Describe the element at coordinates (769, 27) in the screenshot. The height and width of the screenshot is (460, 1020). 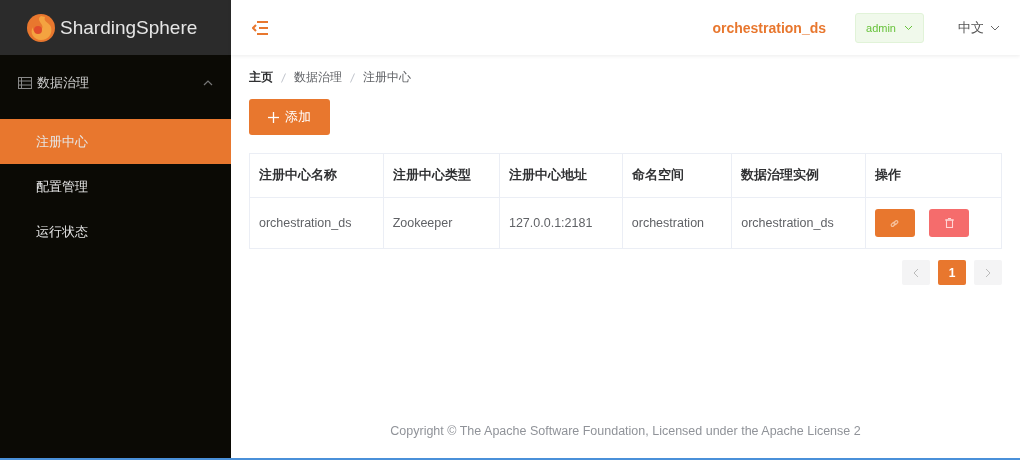
I see `current-registry: orchestration_ds` at that location.